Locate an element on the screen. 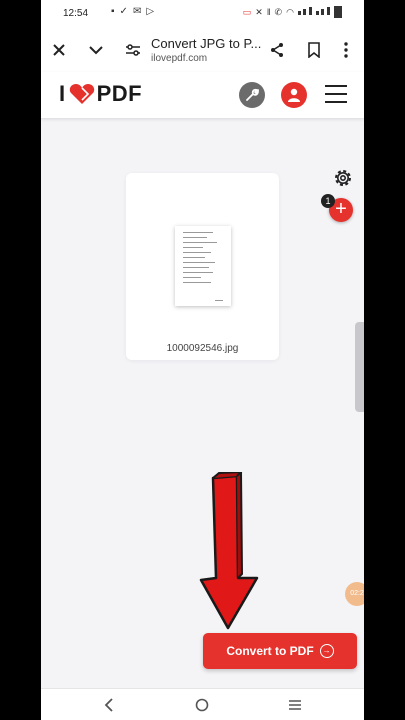  notification-icons: ▪ ✓ ✉ ▷ is located at coordinates (132, 11).